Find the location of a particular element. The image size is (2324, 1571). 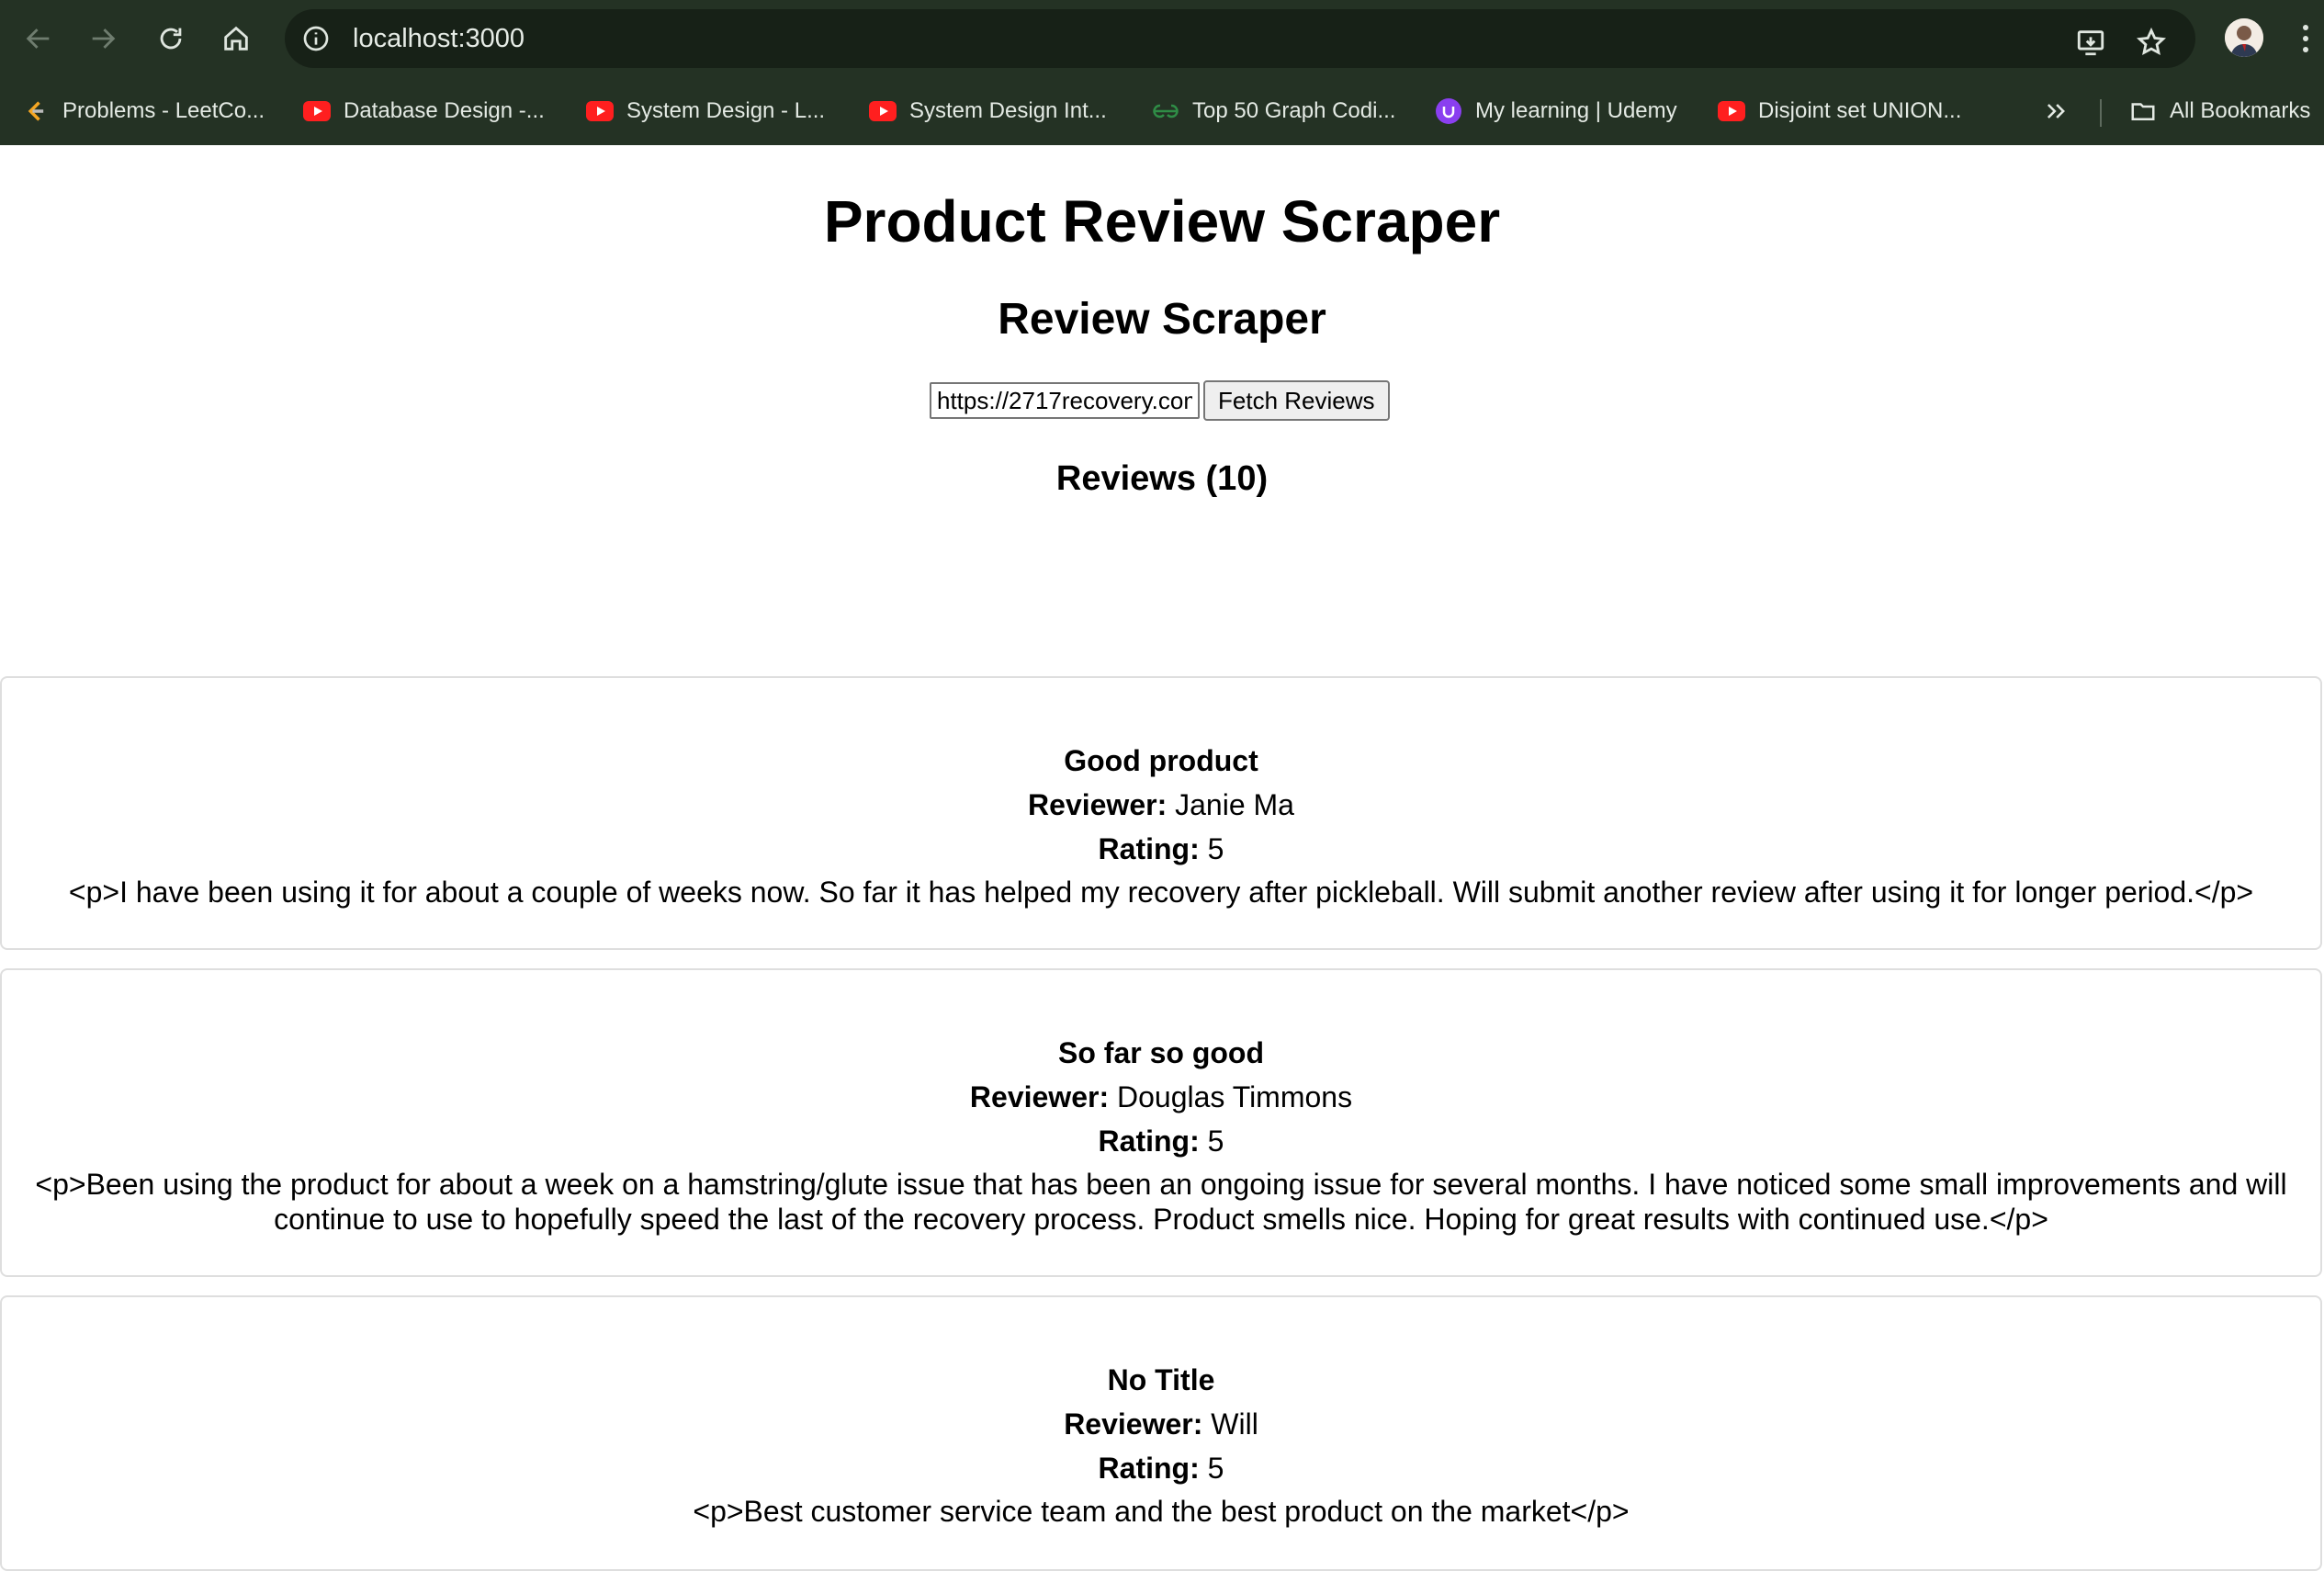

profile-avatar is located at coordinates (2244, 38).